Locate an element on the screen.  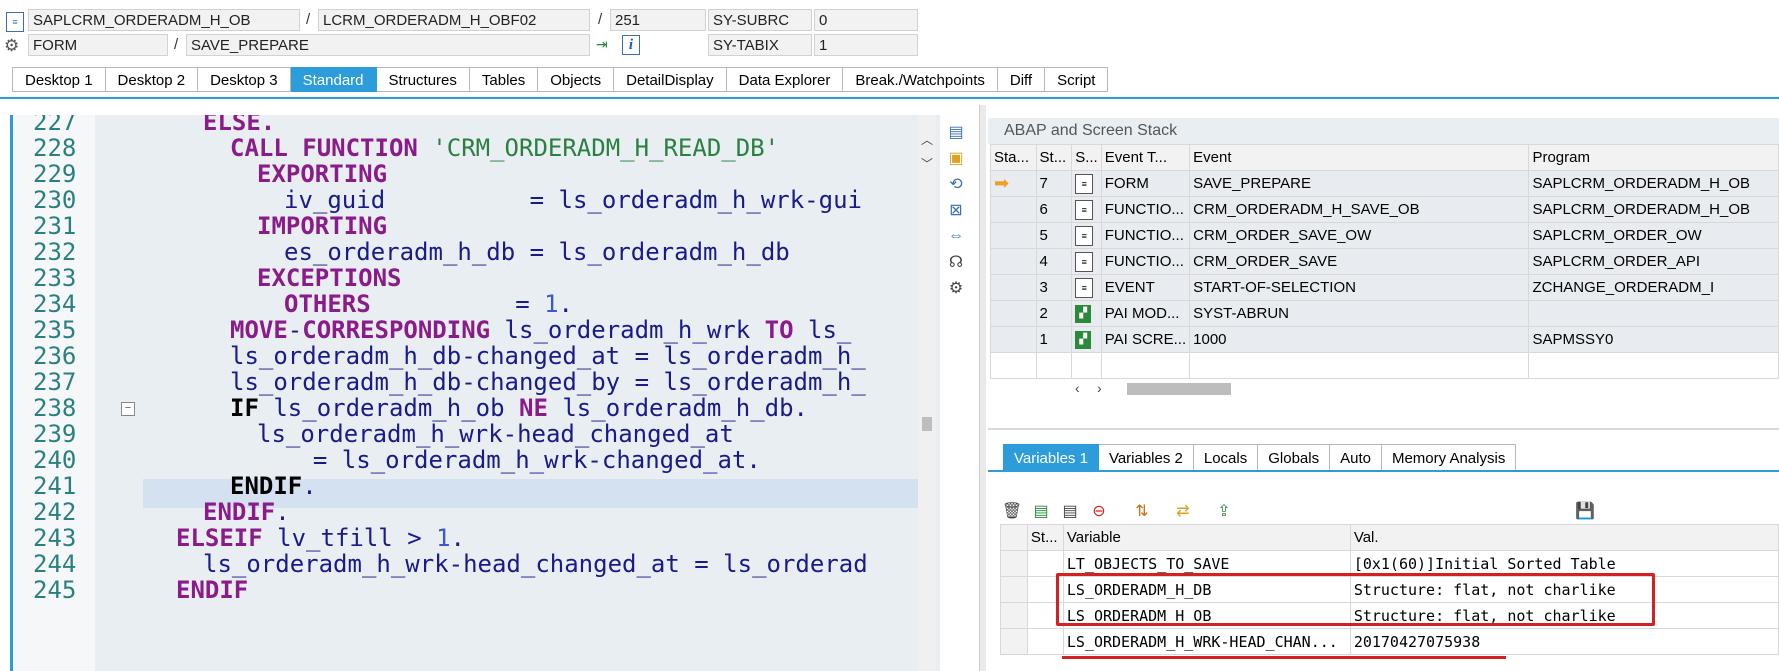
tab-desktop-3: Desktop 3 is located at coordinates (244, 79).